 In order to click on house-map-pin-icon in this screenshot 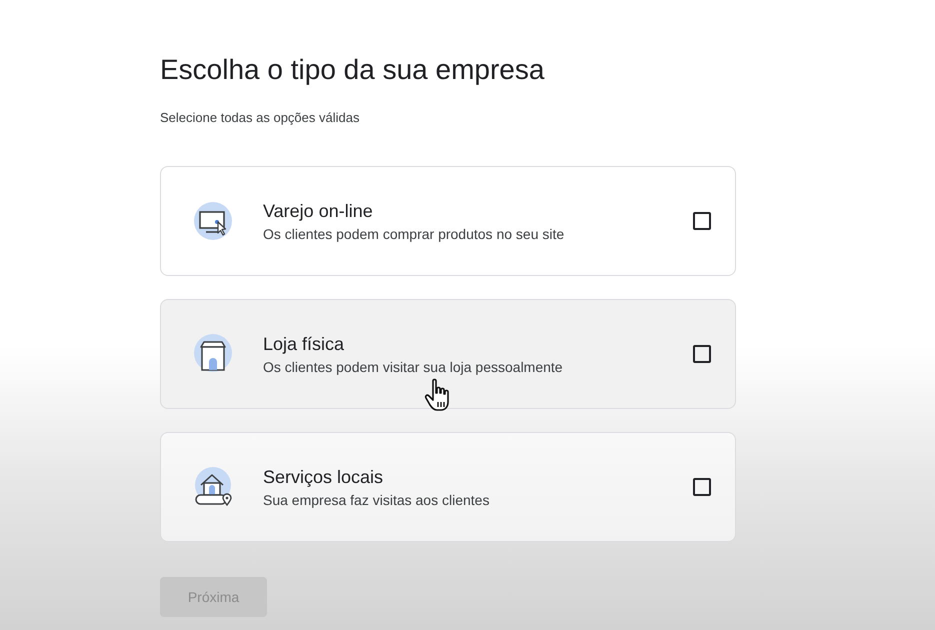, I will do `click(213, 487)`.